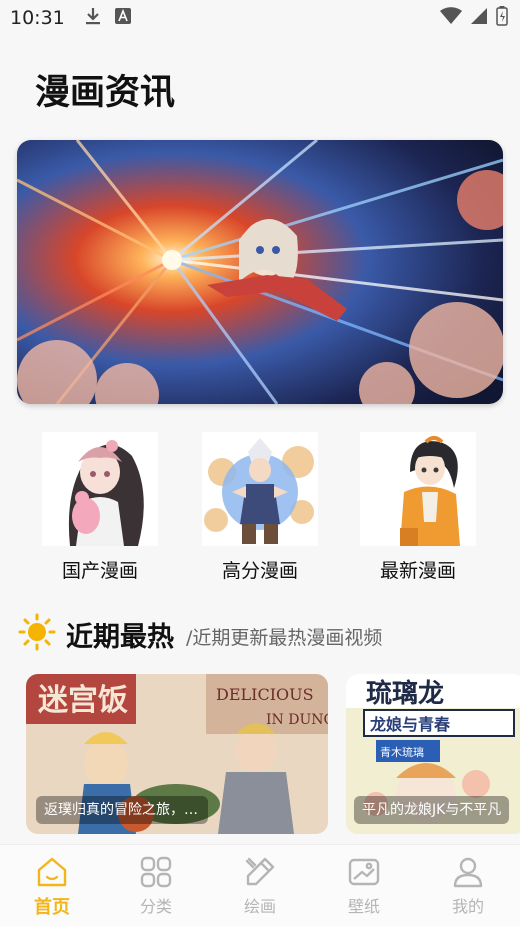 This screenshot has height=926, width=520. What do you see at coordinates (259, 571) in the screenshot?
I see `category-high-score-label: 高分漫画` at bounding box center [259, 571].